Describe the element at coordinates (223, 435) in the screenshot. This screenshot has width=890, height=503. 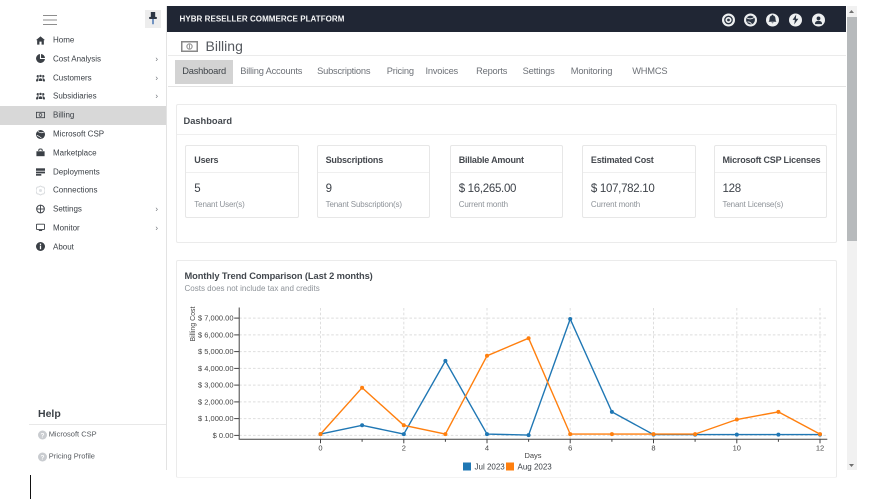
I see `svg-text: $ 0.00` at that location.